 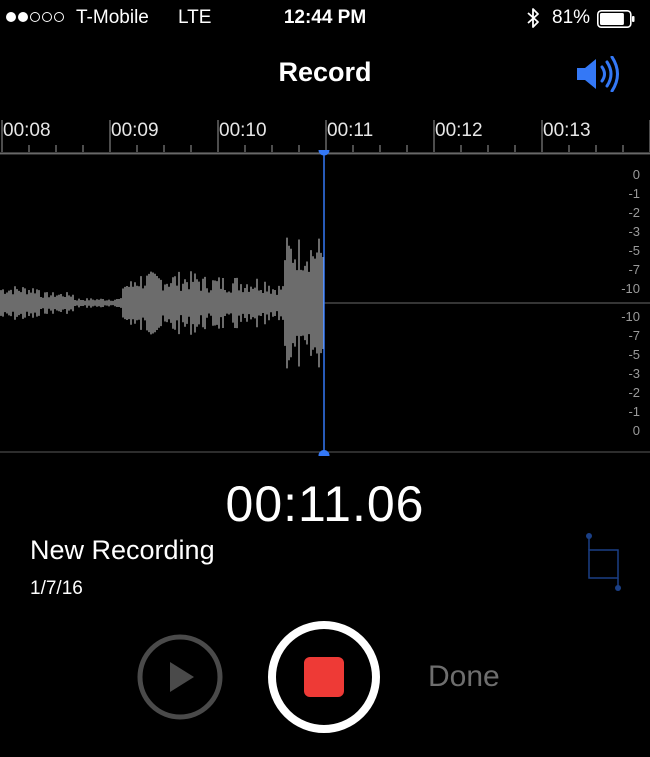 What do you see at coordinates (571, 17) in the screenshot?
I see `battery-percentage: 81%` at bounding box center [571, 17].